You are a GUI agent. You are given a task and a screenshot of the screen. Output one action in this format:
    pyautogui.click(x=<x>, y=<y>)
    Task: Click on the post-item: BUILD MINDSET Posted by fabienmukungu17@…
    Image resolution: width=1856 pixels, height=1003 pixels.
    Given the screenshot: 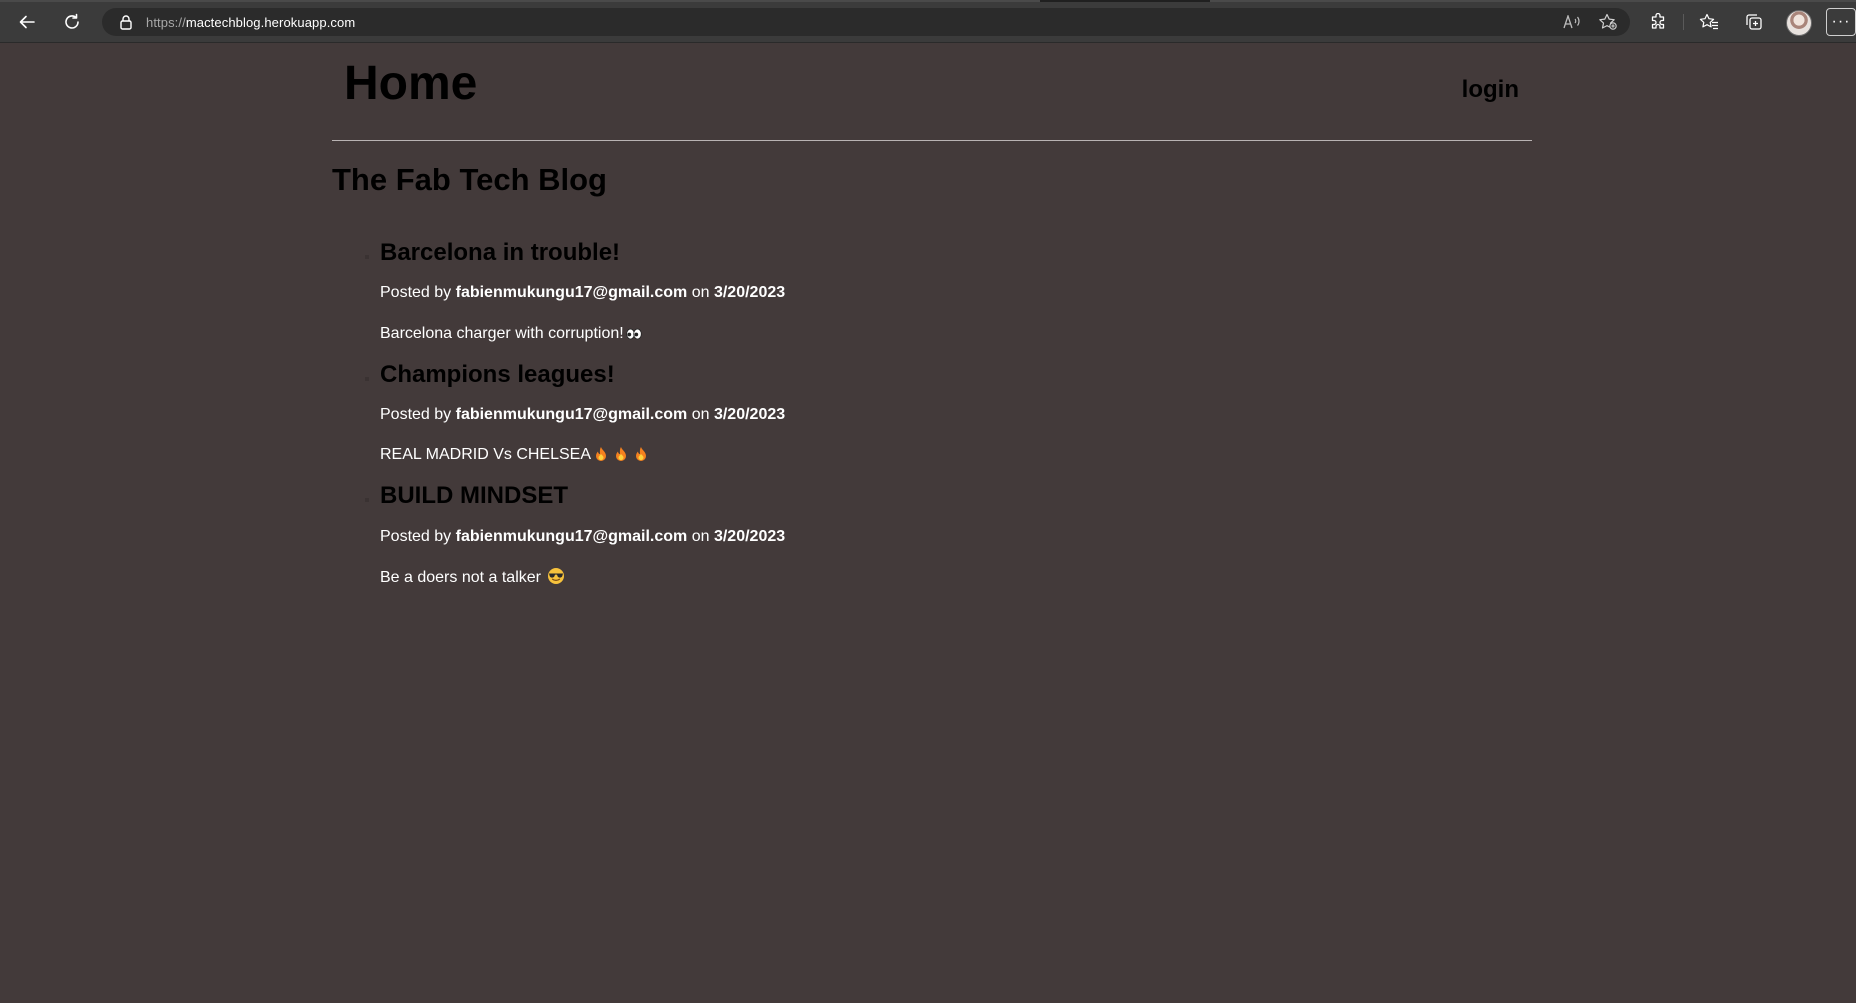 What is the action you would take?
    pyautogui.click(x=948, y=543)
    